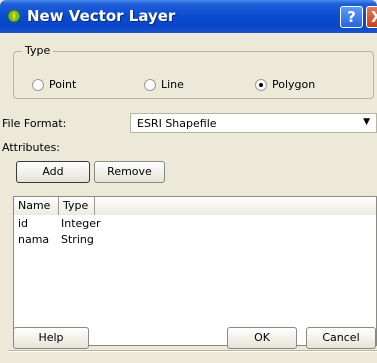 The image size is (377, 363). I want to click on column-header-name: Name, so click(36, 206).